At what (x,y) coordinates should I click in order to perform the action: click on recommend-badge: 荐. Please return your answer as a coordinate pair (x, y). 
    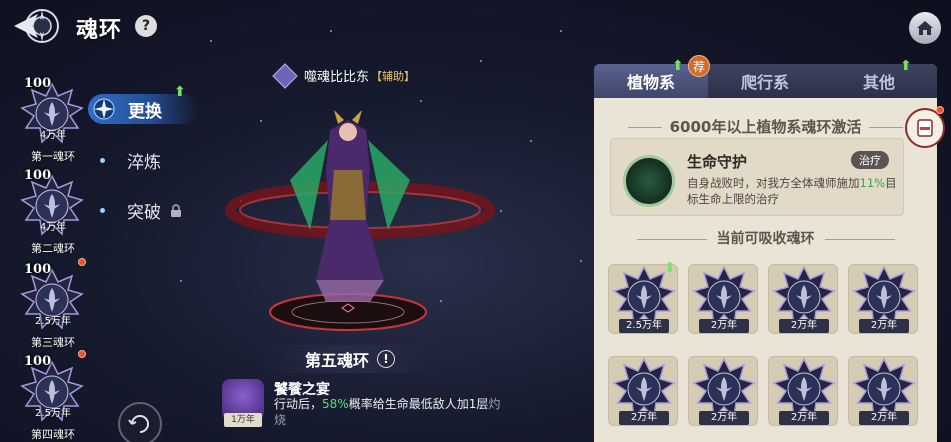
    Looking at the image, I should click on (699, 66).